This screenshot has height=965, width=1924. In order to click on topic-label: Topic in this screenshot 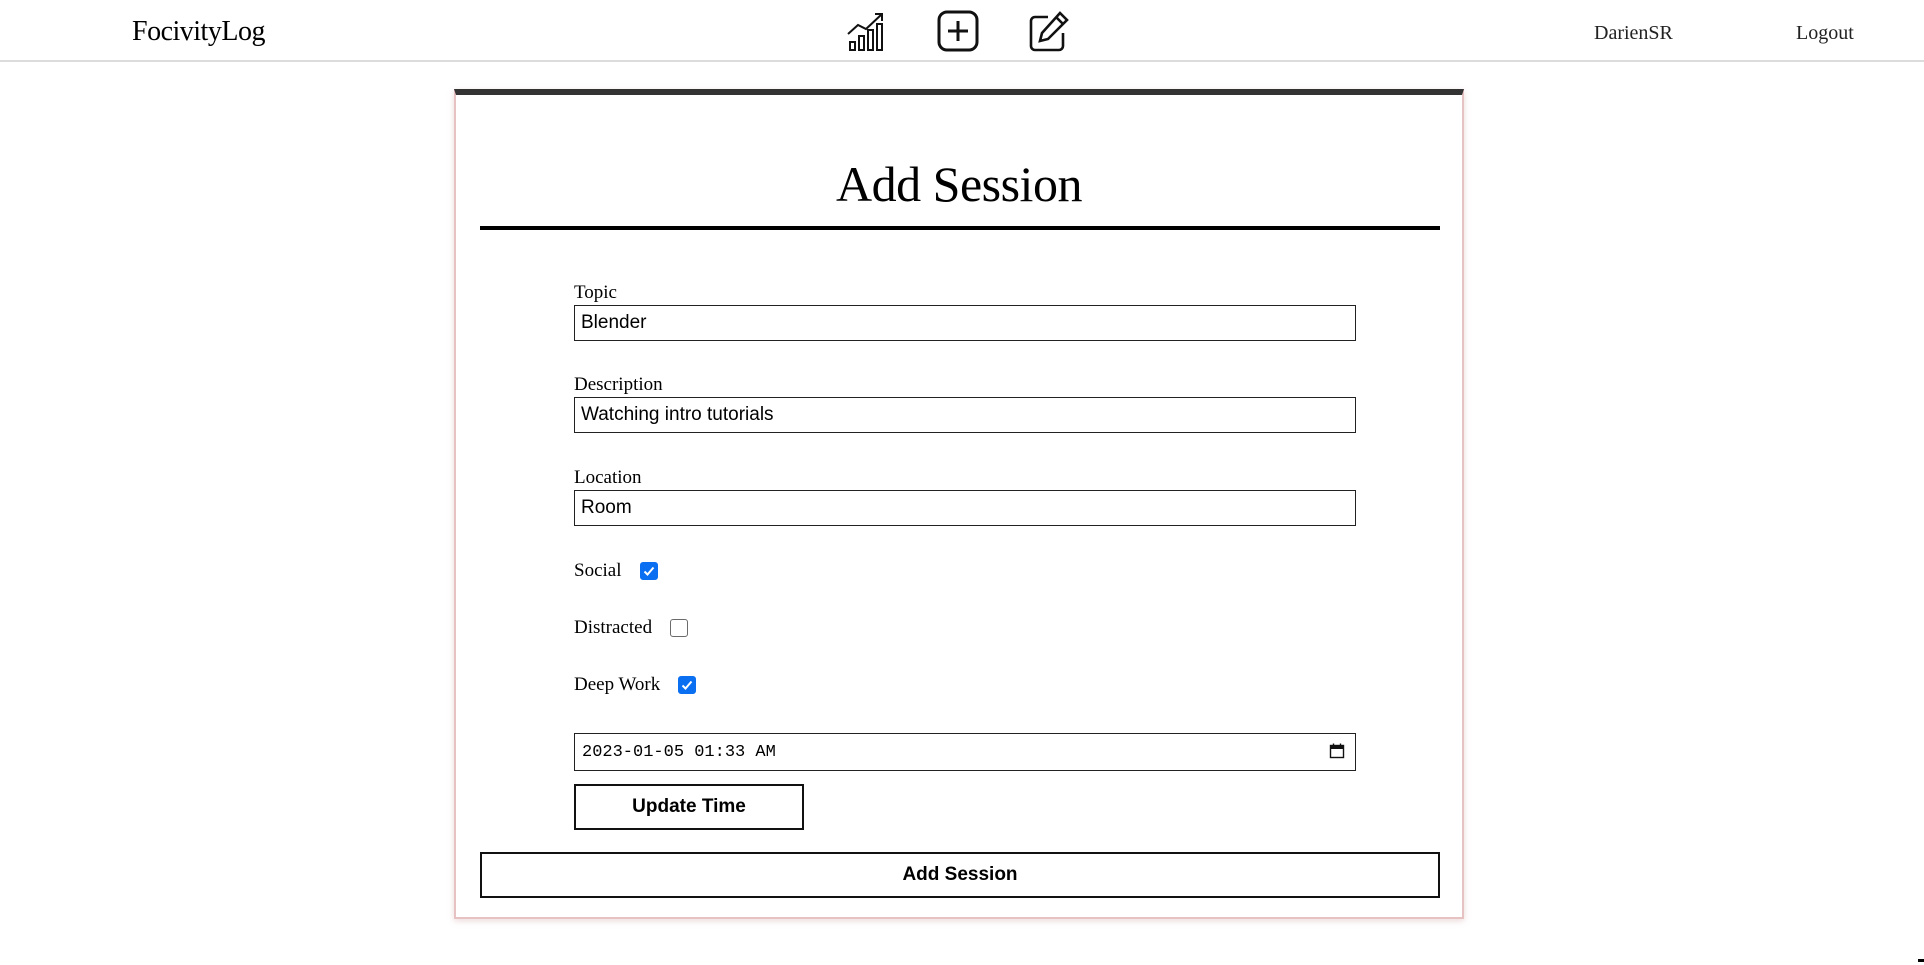, I will do `click(595, 292)`.